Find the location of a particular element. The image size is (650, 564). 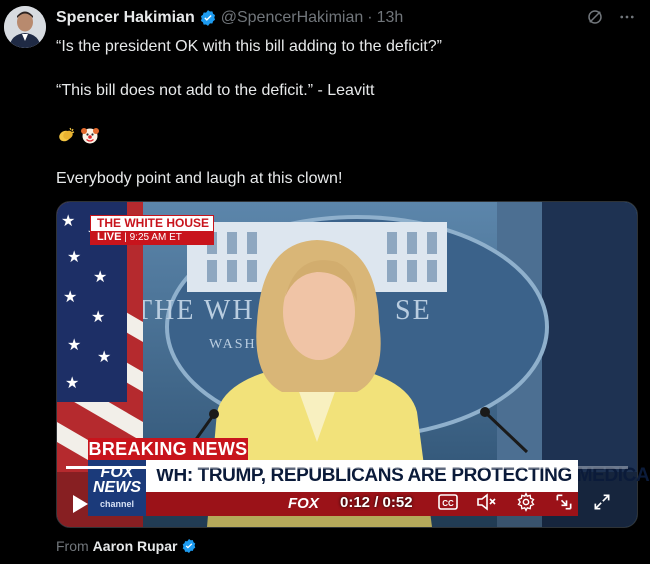

fox-logo-sub: channel is located at coordinates (116, 503).